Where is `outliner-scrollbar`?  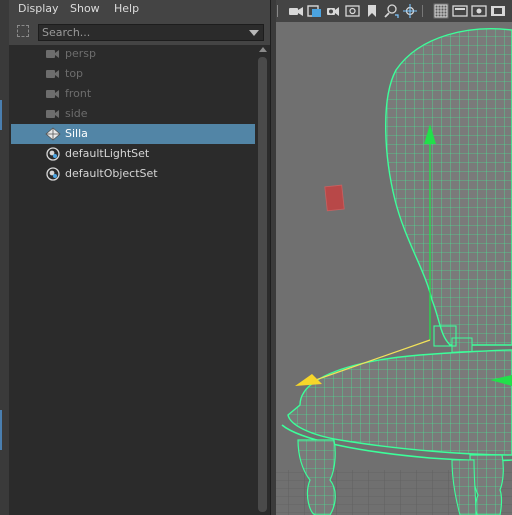 outliner-scrollbar is located at coordinates (263, 280).